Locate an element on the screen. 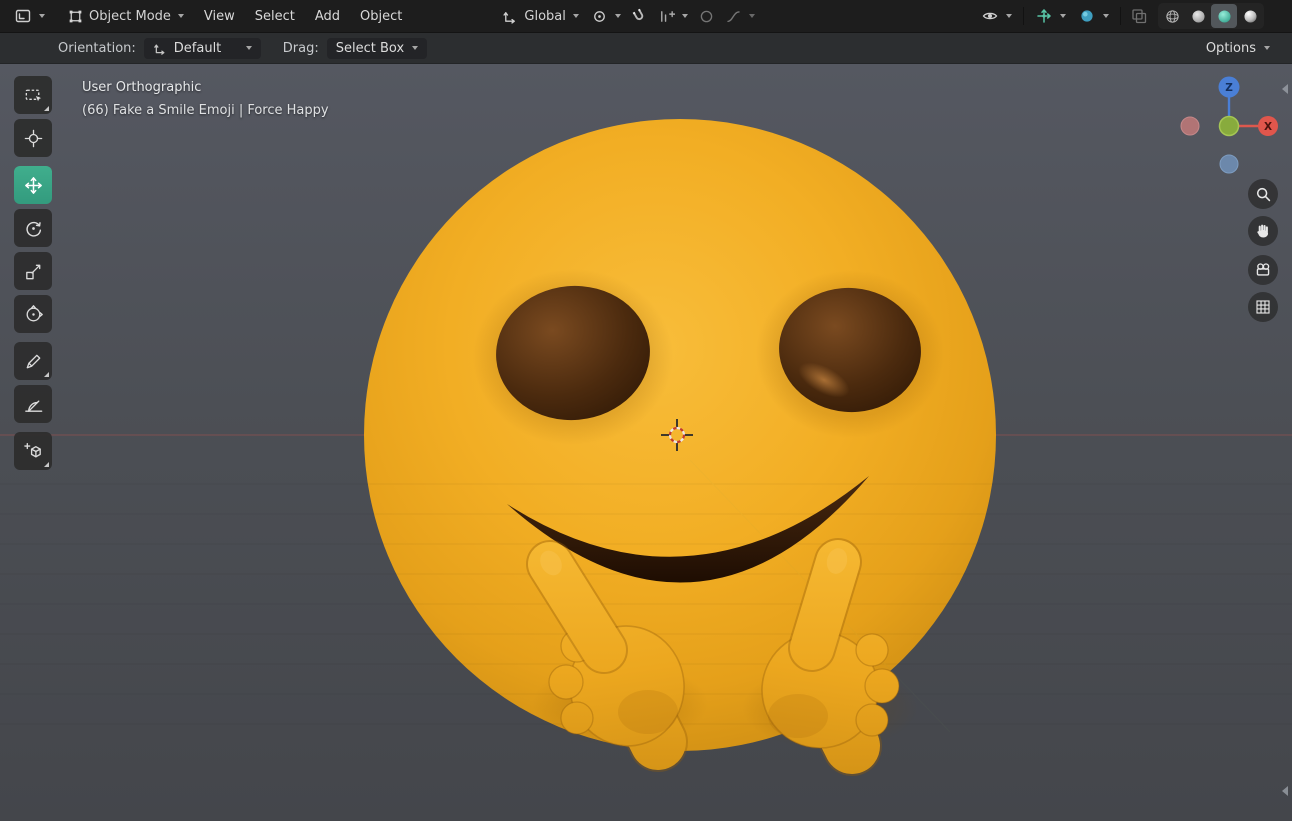 The image size is (1292, 821). tool-transform is located at coordinates (33, 314).